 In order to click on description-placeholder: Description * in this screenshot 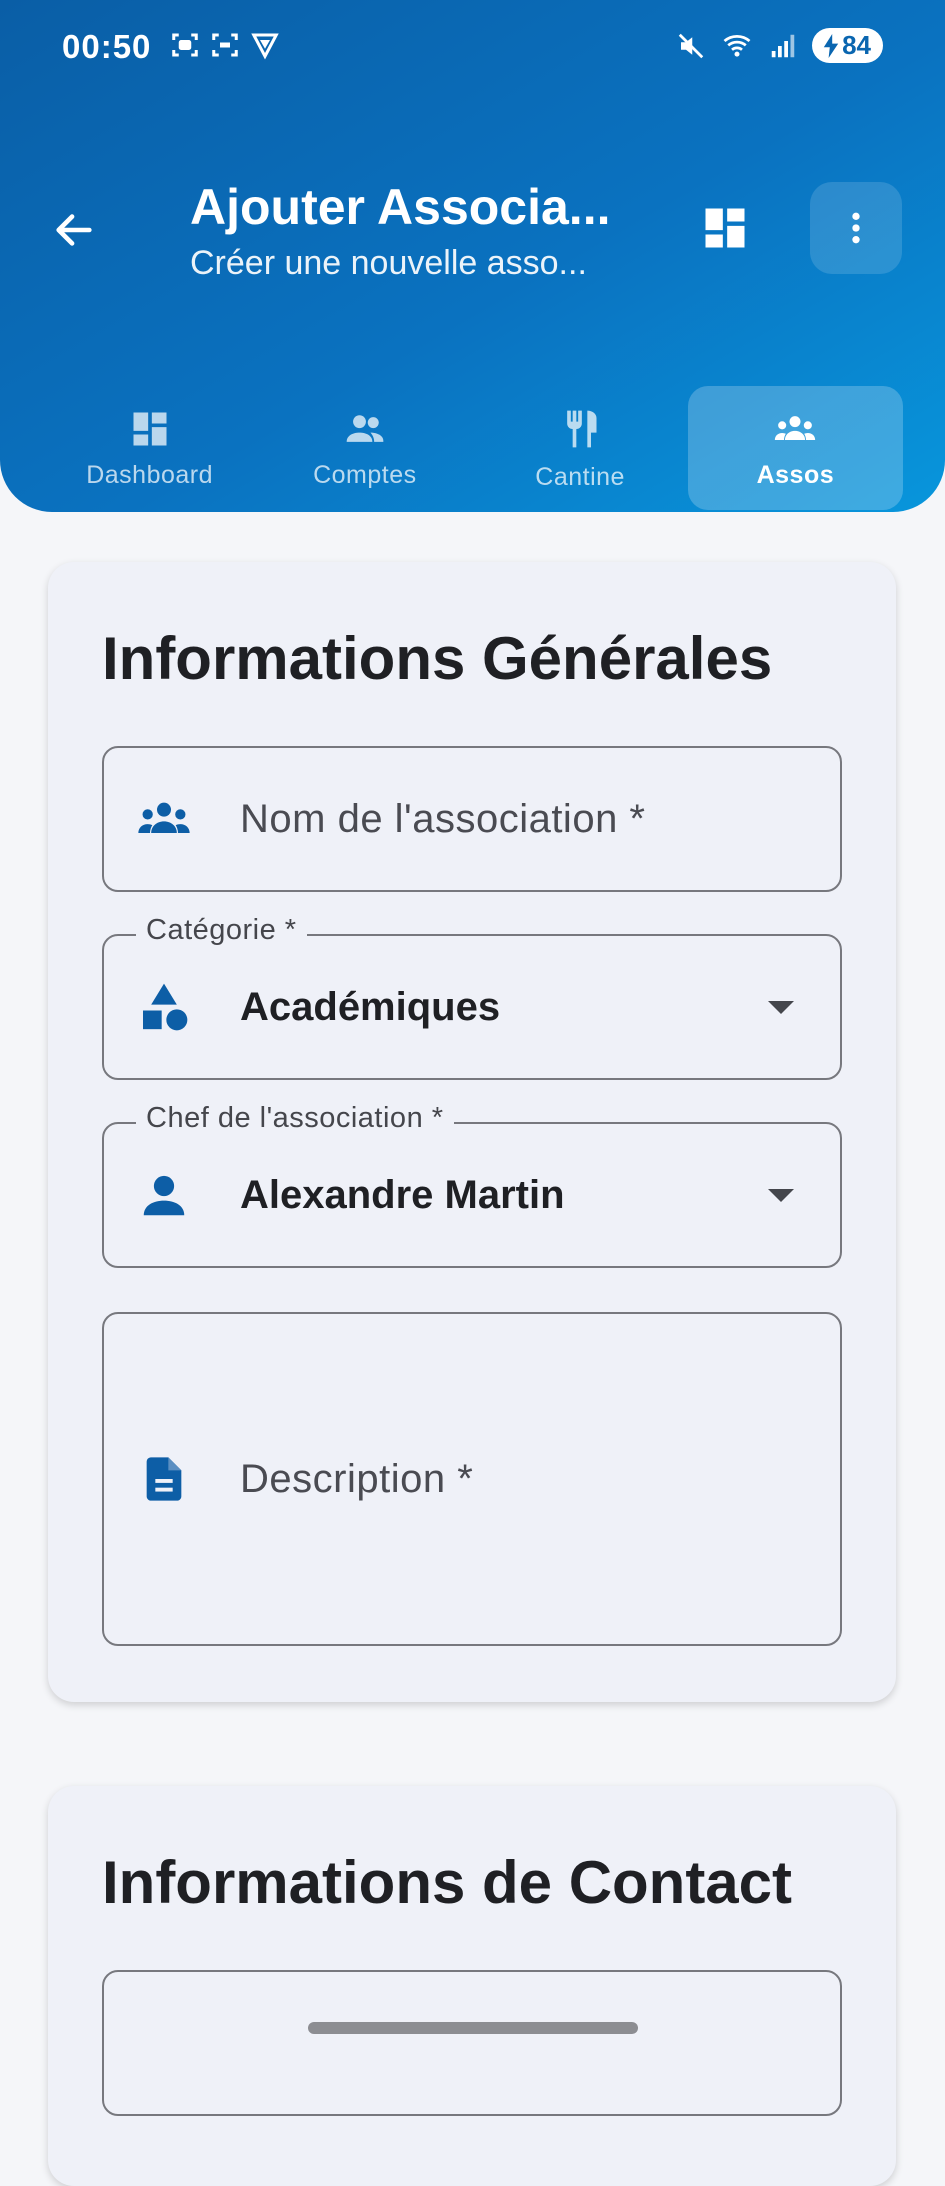, I will do `click(357, 1478)`.